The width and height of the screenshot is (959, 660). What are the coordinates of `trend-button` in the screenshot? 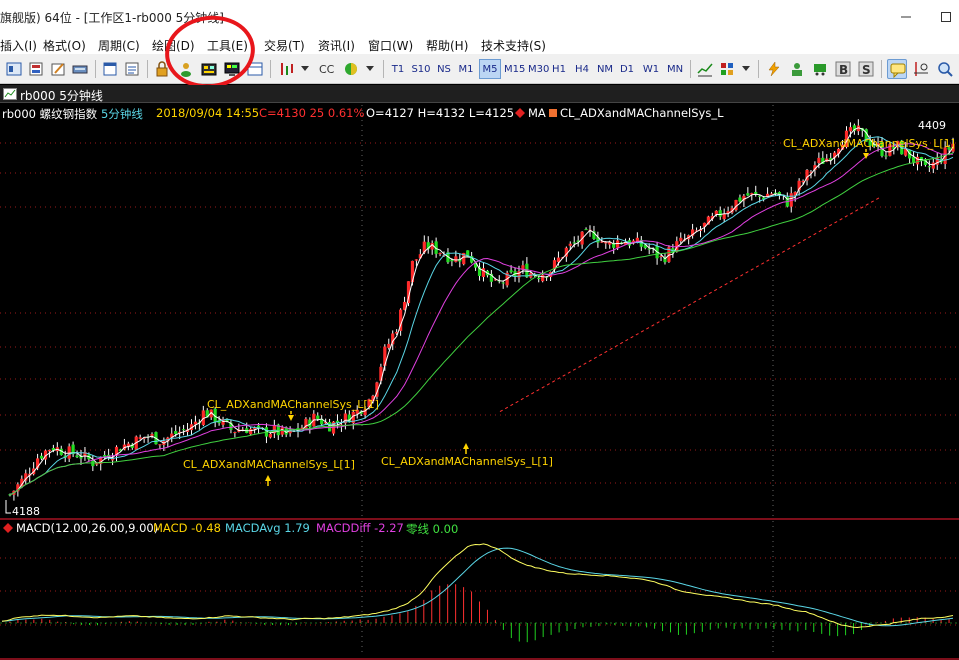 It's located at (705, 69).